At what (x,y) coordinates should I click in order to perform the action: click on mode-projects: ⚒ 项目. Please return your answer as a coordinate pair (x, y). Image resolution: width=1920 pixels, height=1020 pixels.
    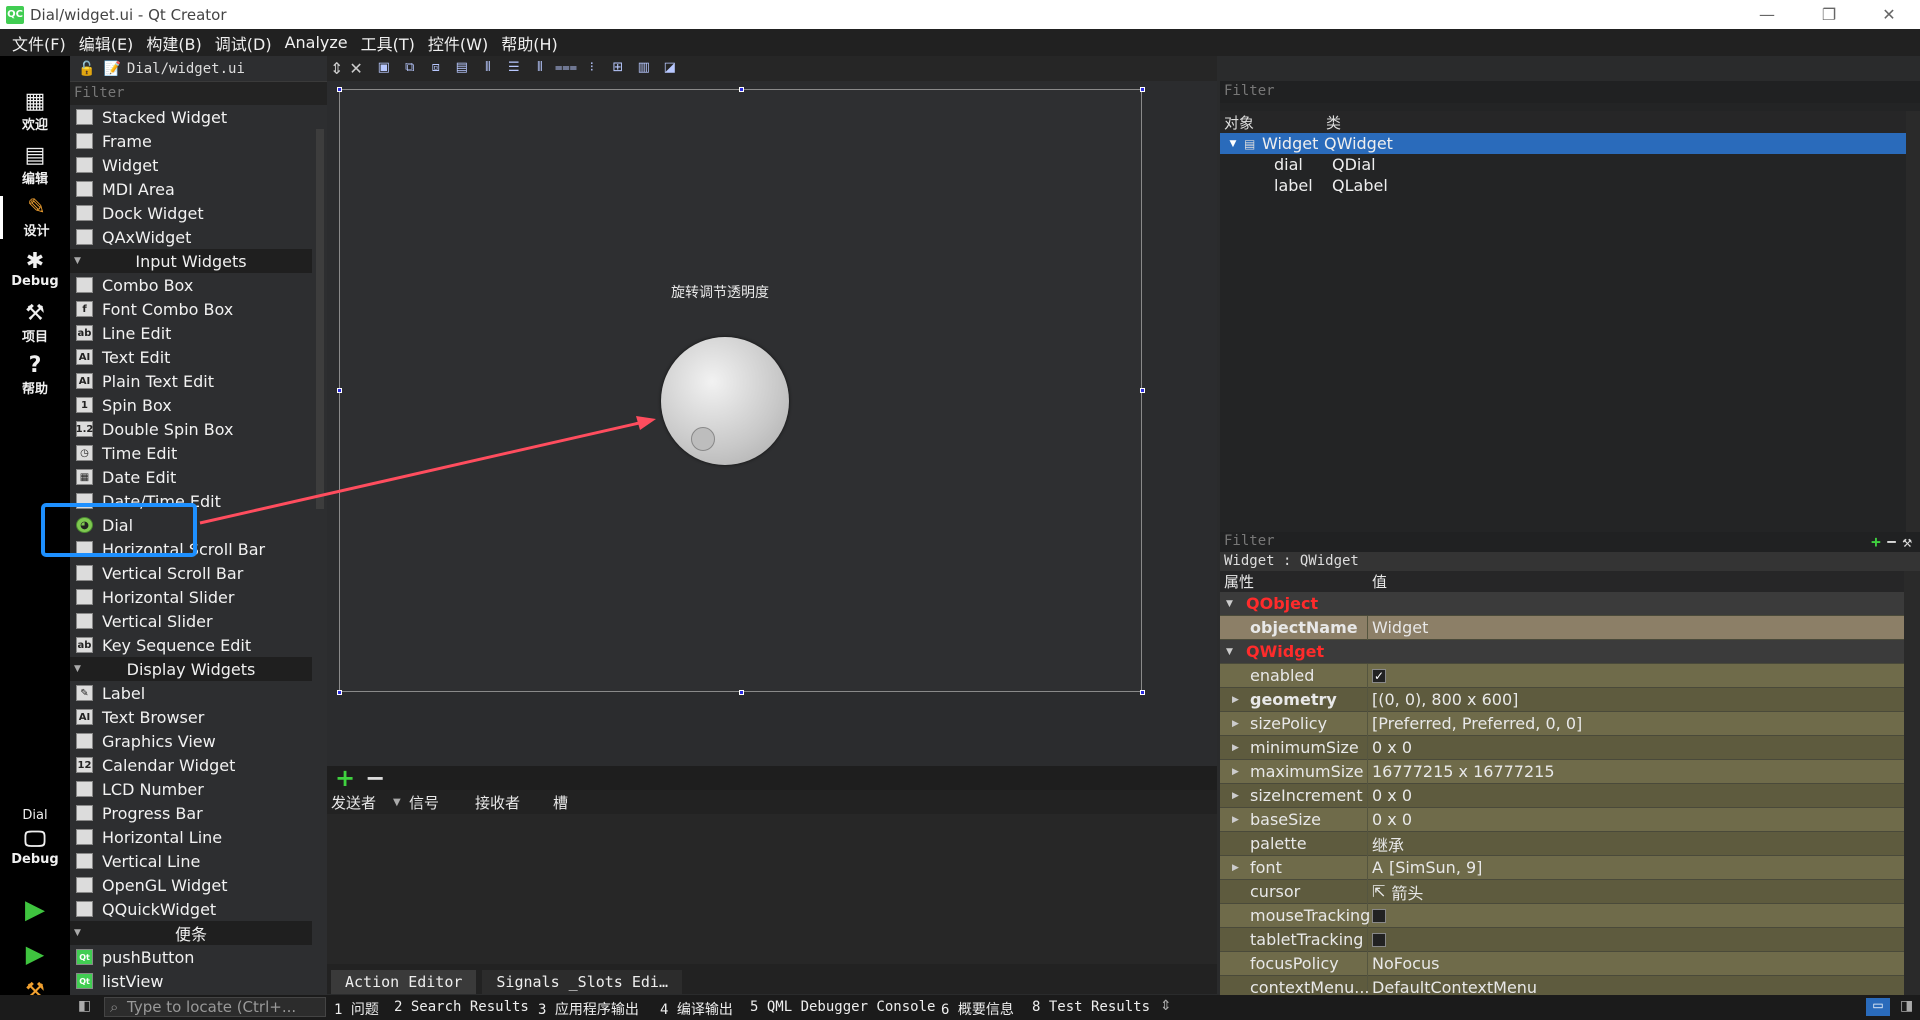
    Looking at the image, I should click on (35, 324).